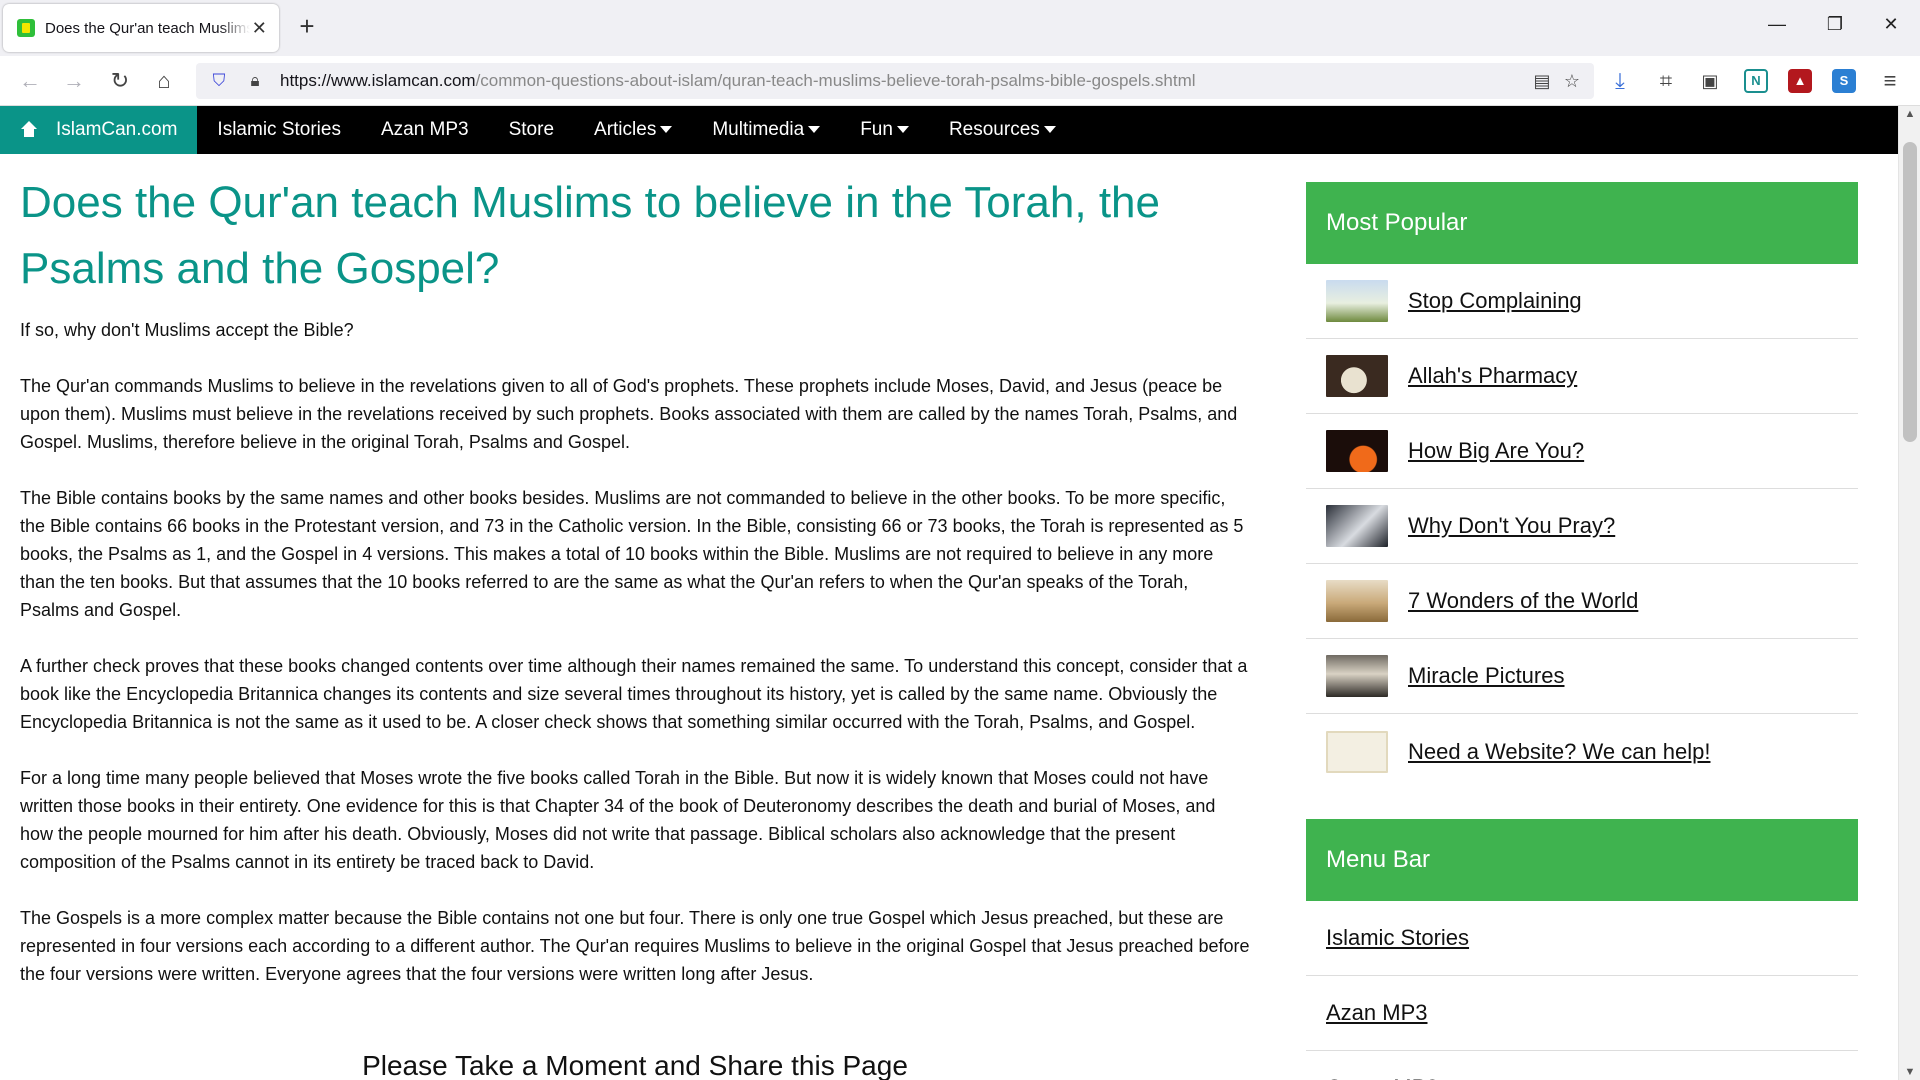  I want to click on popular-item: How Big Are You?, so click(1582, 451).